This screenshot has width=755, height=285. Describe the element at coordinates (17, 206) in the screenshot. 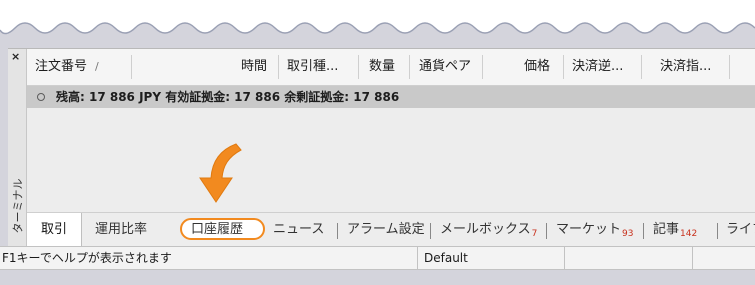

I see `terminal-side-title: ターミナル` at that location.